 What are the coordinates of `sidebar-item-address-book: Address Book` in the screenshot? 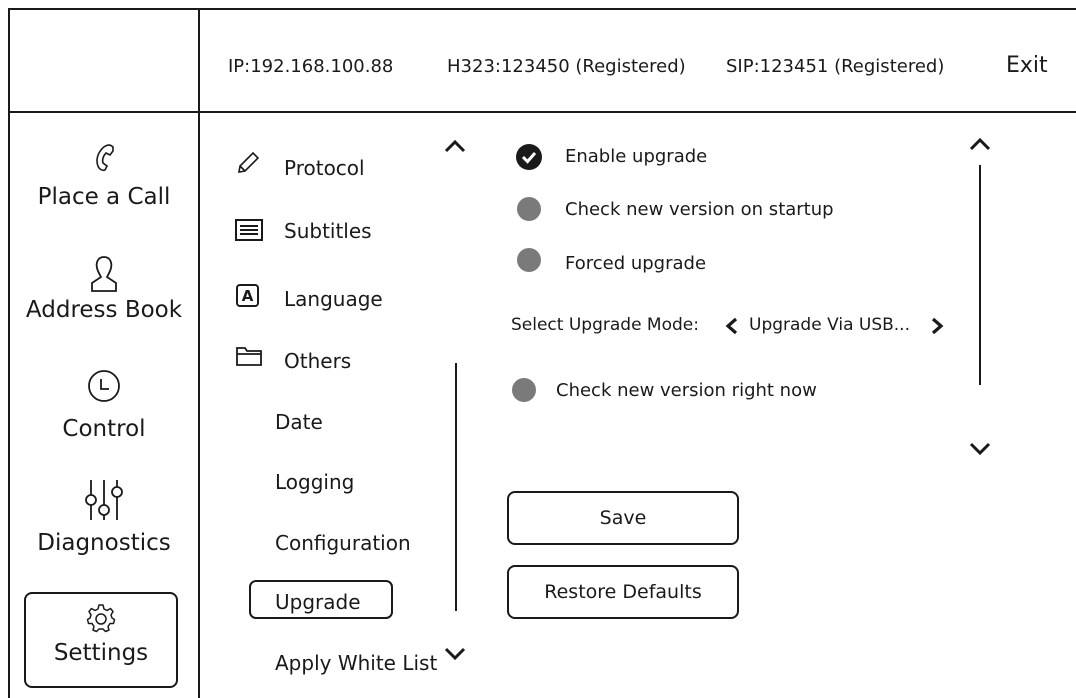 It's located at (104, 288).